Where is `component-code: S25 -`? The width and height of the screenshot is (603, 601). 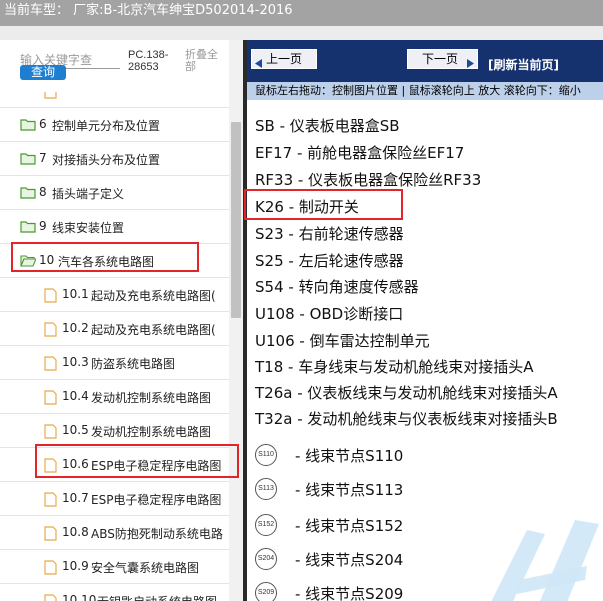
component-code: S25 - is located at coordinates (274, 261).